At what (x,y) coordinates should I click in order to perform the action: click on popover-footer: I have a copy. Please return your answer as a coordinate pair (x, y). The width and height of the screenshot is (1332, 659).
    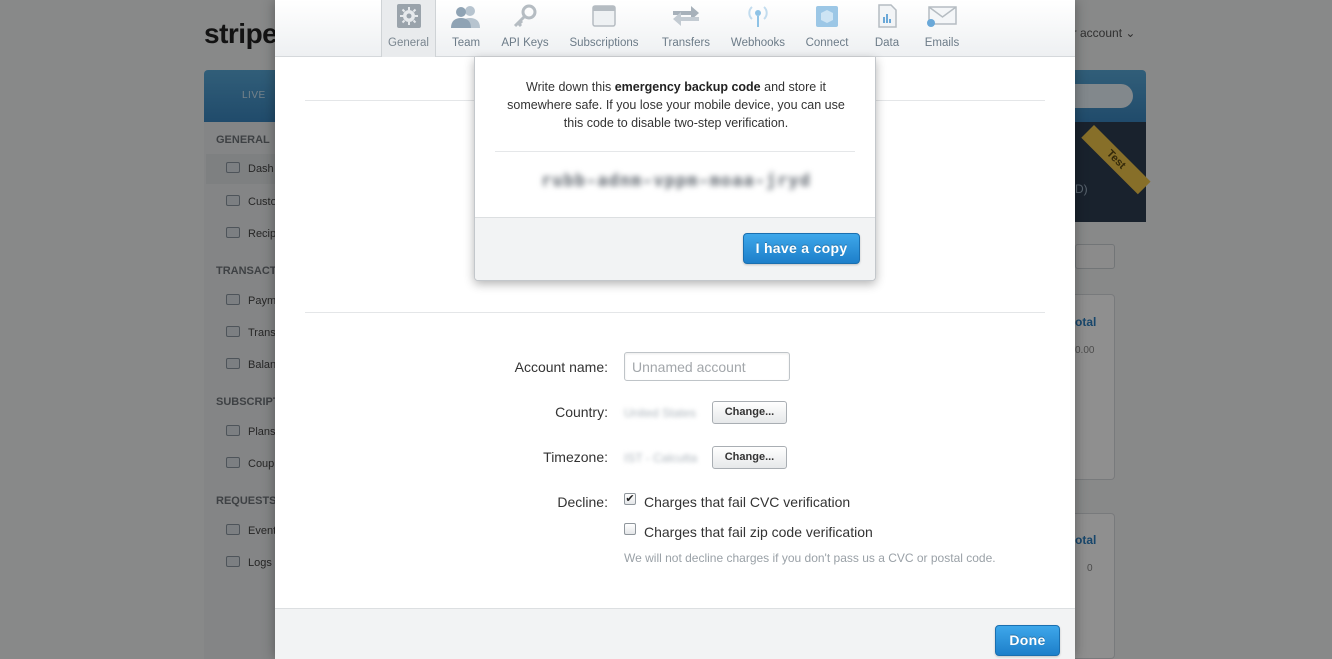
    Looking at the image, I should click on (675, 248).